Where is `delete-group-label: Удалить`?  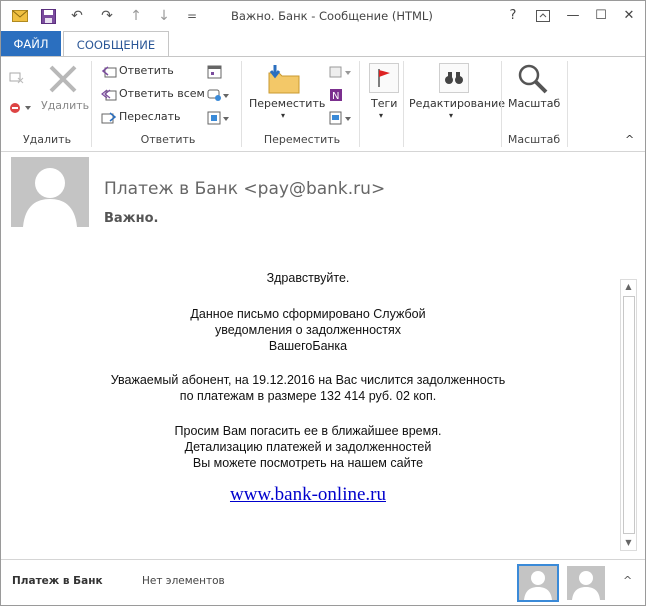
delete-group-label: Удалить is located at coordinates (47, 139).